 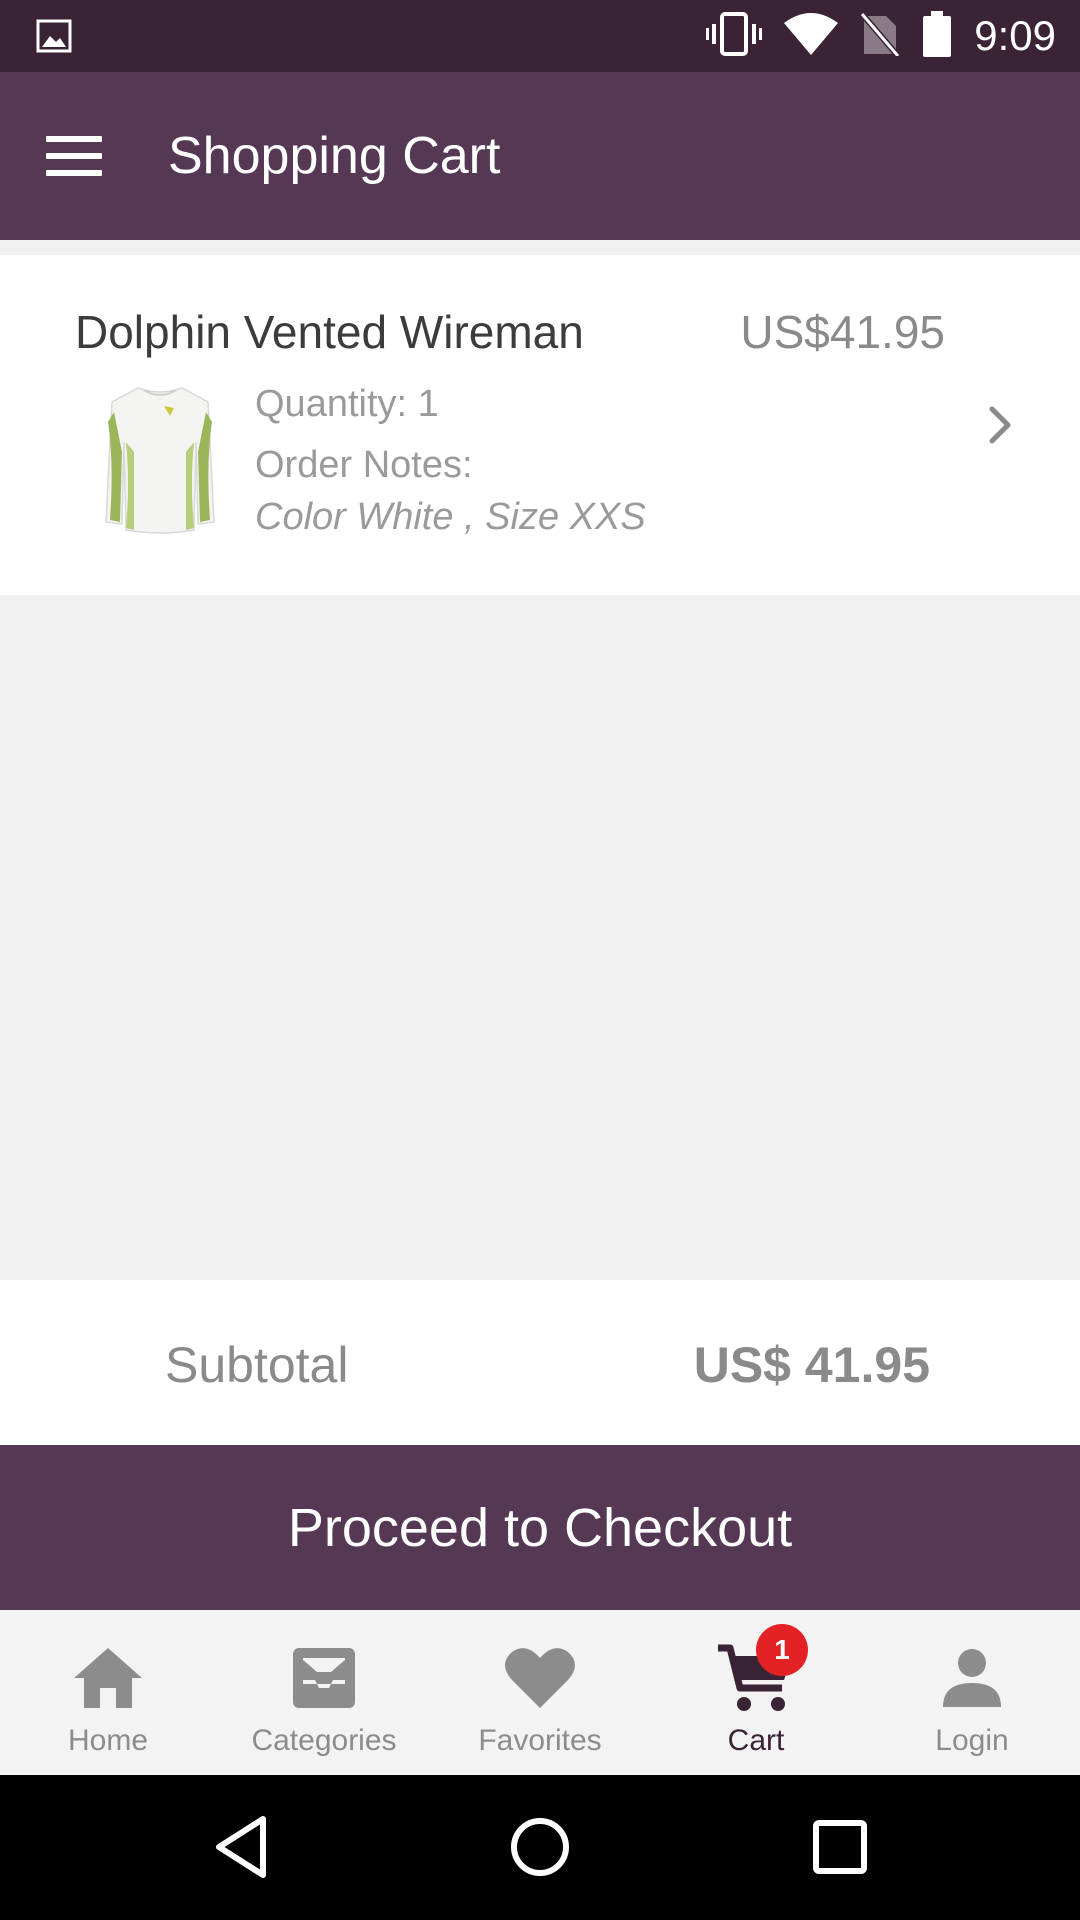 I want to click on item-price: US$41.95, so click(x=842, y=332).